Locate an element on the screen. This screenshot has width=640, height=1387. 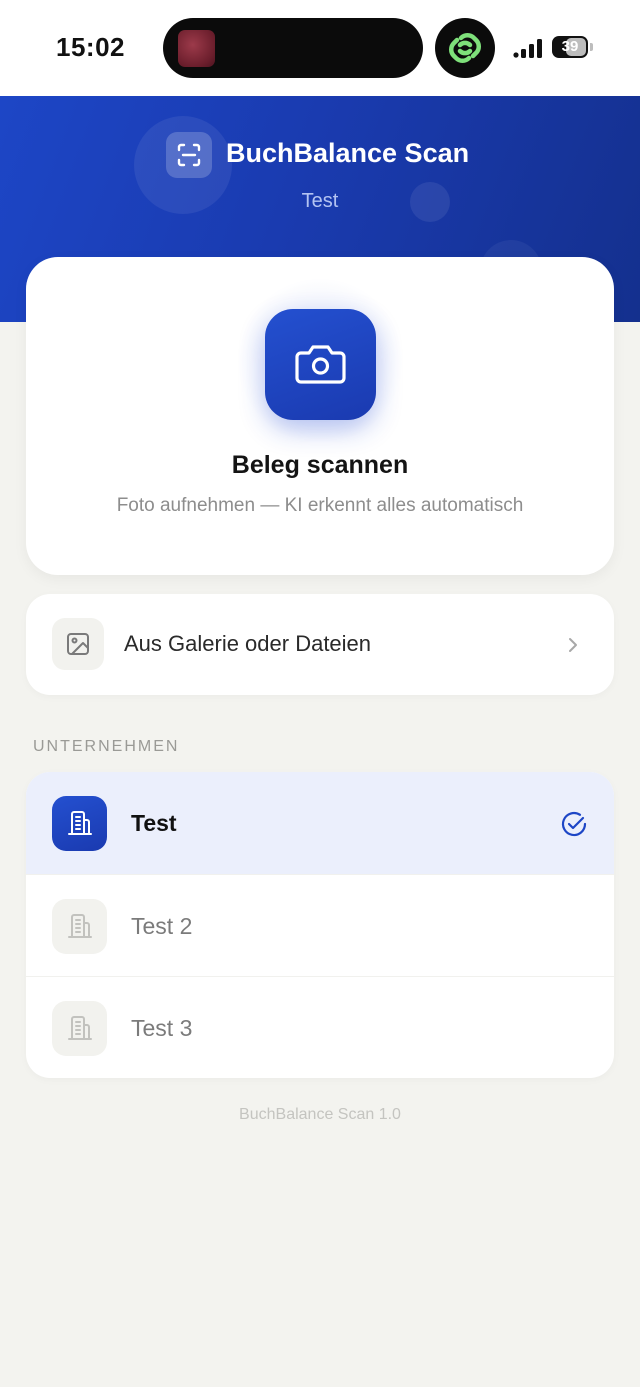
gallery-import-button: Aus Galerie oder Dateien is located at coordinates (320, 644).